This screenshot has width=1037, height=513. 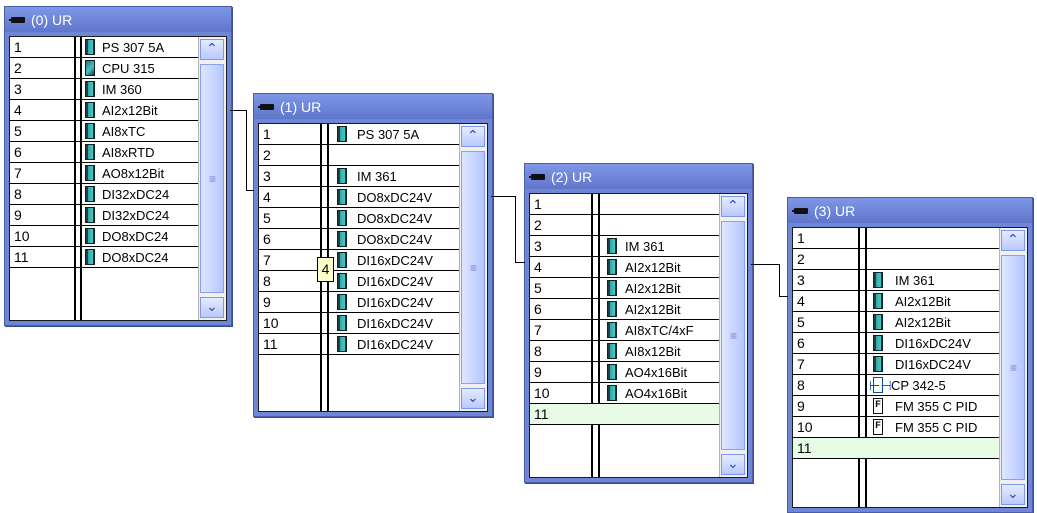 I want to click on table-row: 10 AO4x16Bit, so click(x=625, y=393).